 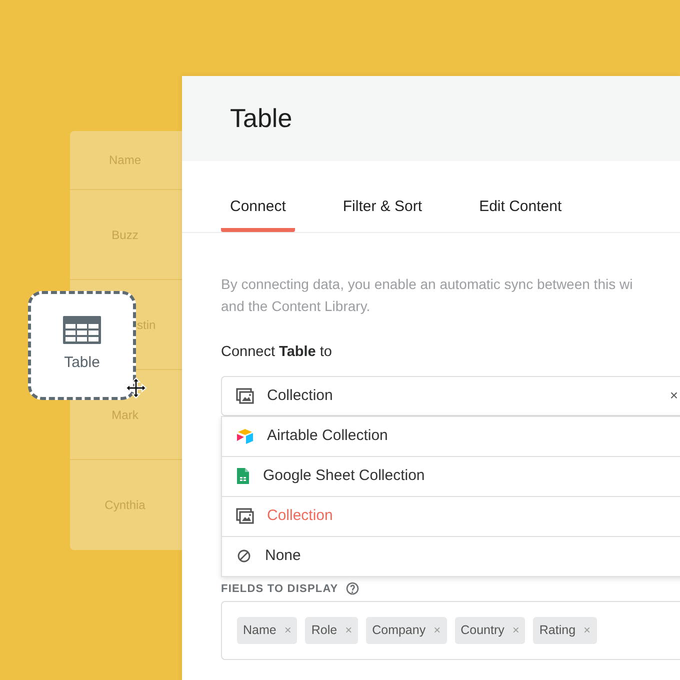 I want to click on dropdown-item: Google Sheet Collection, so click(x=451, y=476).